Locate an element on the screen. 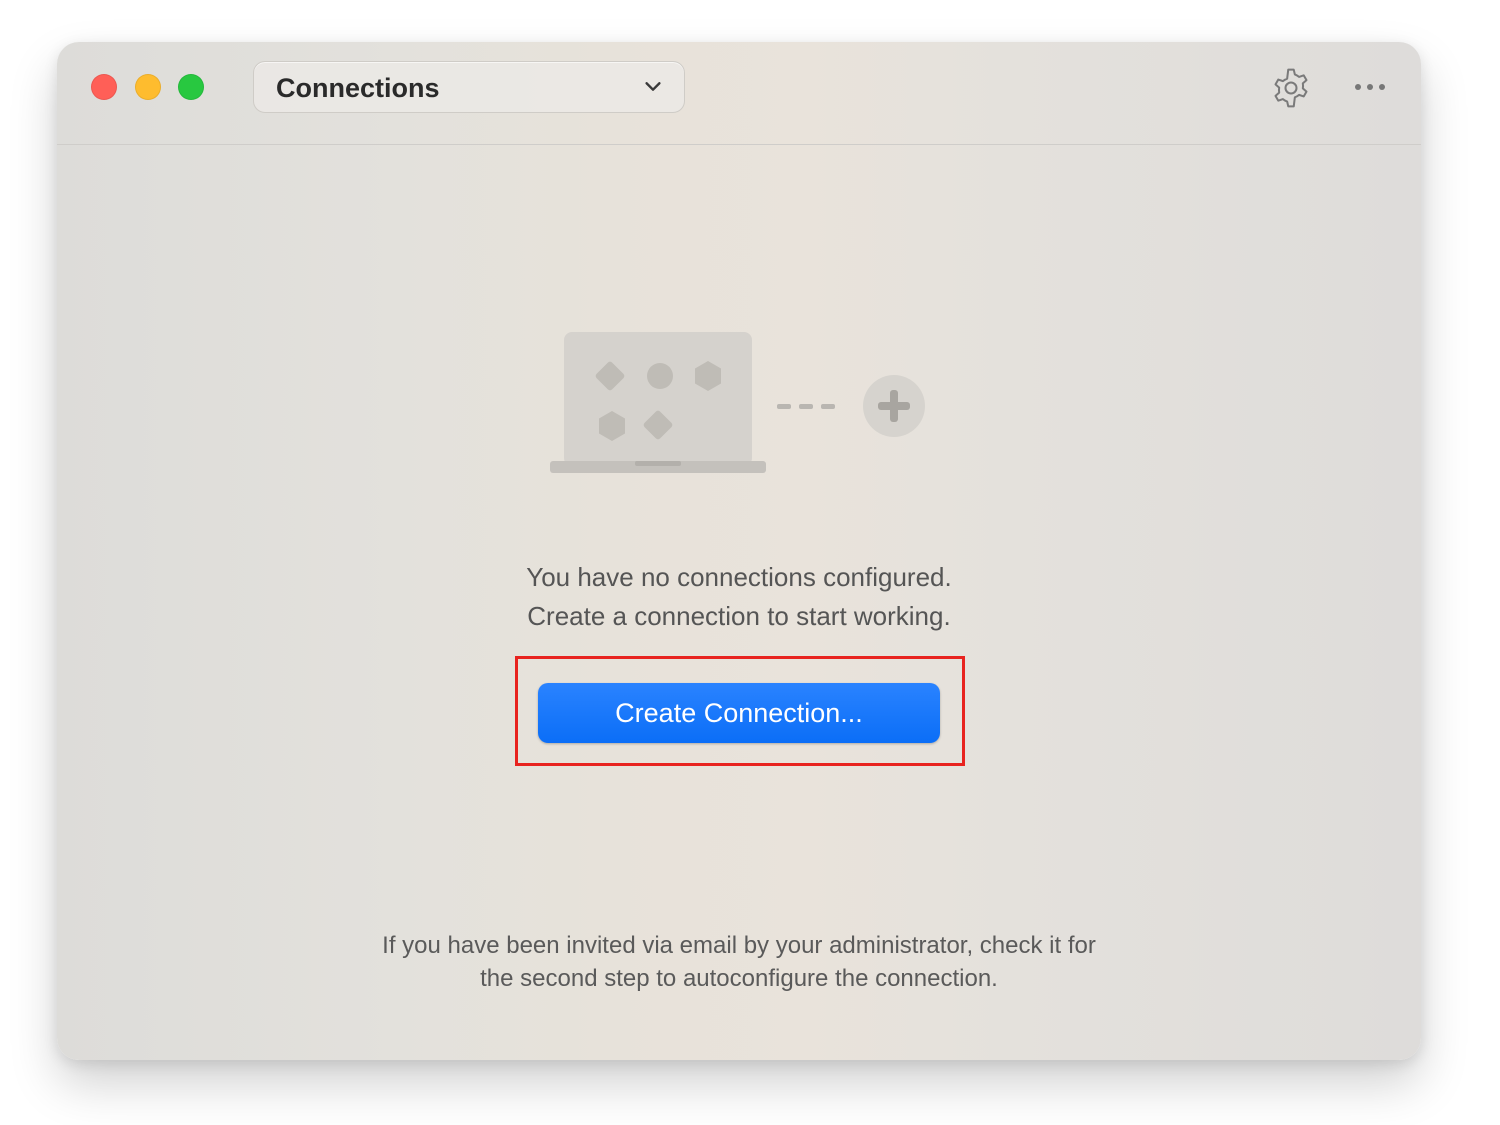  title-bar: Connections is located at coordinates (739, 93).